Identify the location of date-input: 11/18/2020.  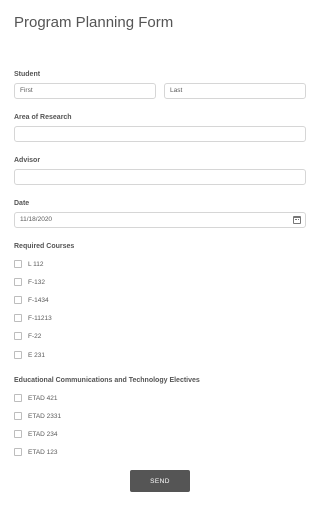
(160, 220).